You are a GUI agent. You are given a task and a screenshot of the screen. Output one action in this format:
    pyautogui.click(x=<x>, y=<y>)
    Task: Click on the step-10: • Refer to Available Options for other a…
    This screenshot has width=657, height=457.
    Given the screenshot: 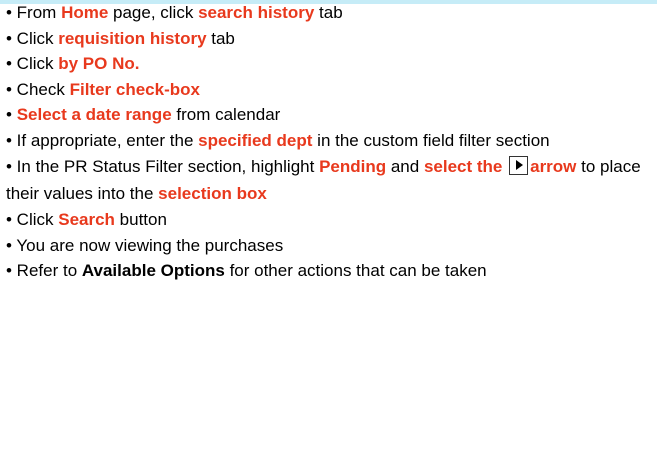 What is the action you would take?
    pyautogui.click(x=329, y=271)
    